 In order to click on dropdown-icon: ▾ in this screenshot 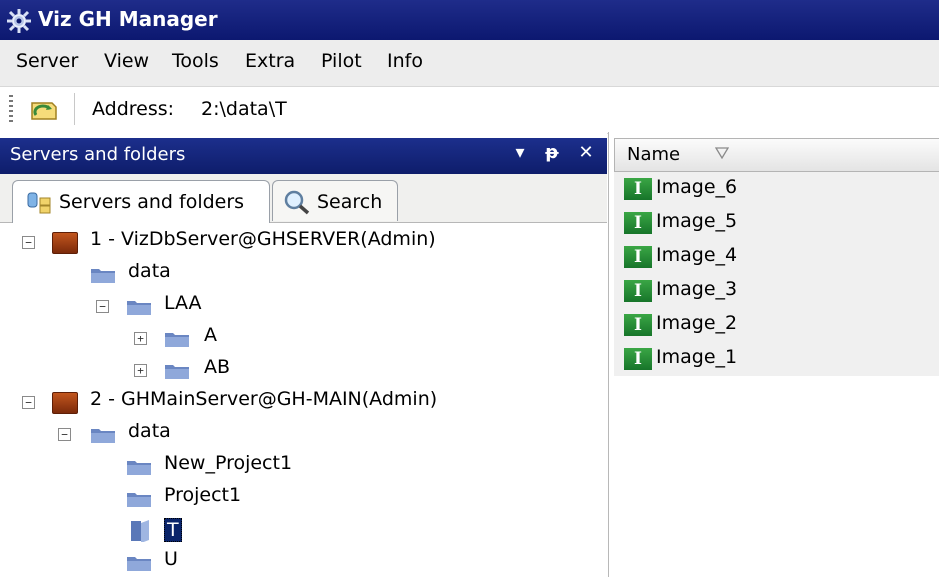, I will do `click(520, 155)`.